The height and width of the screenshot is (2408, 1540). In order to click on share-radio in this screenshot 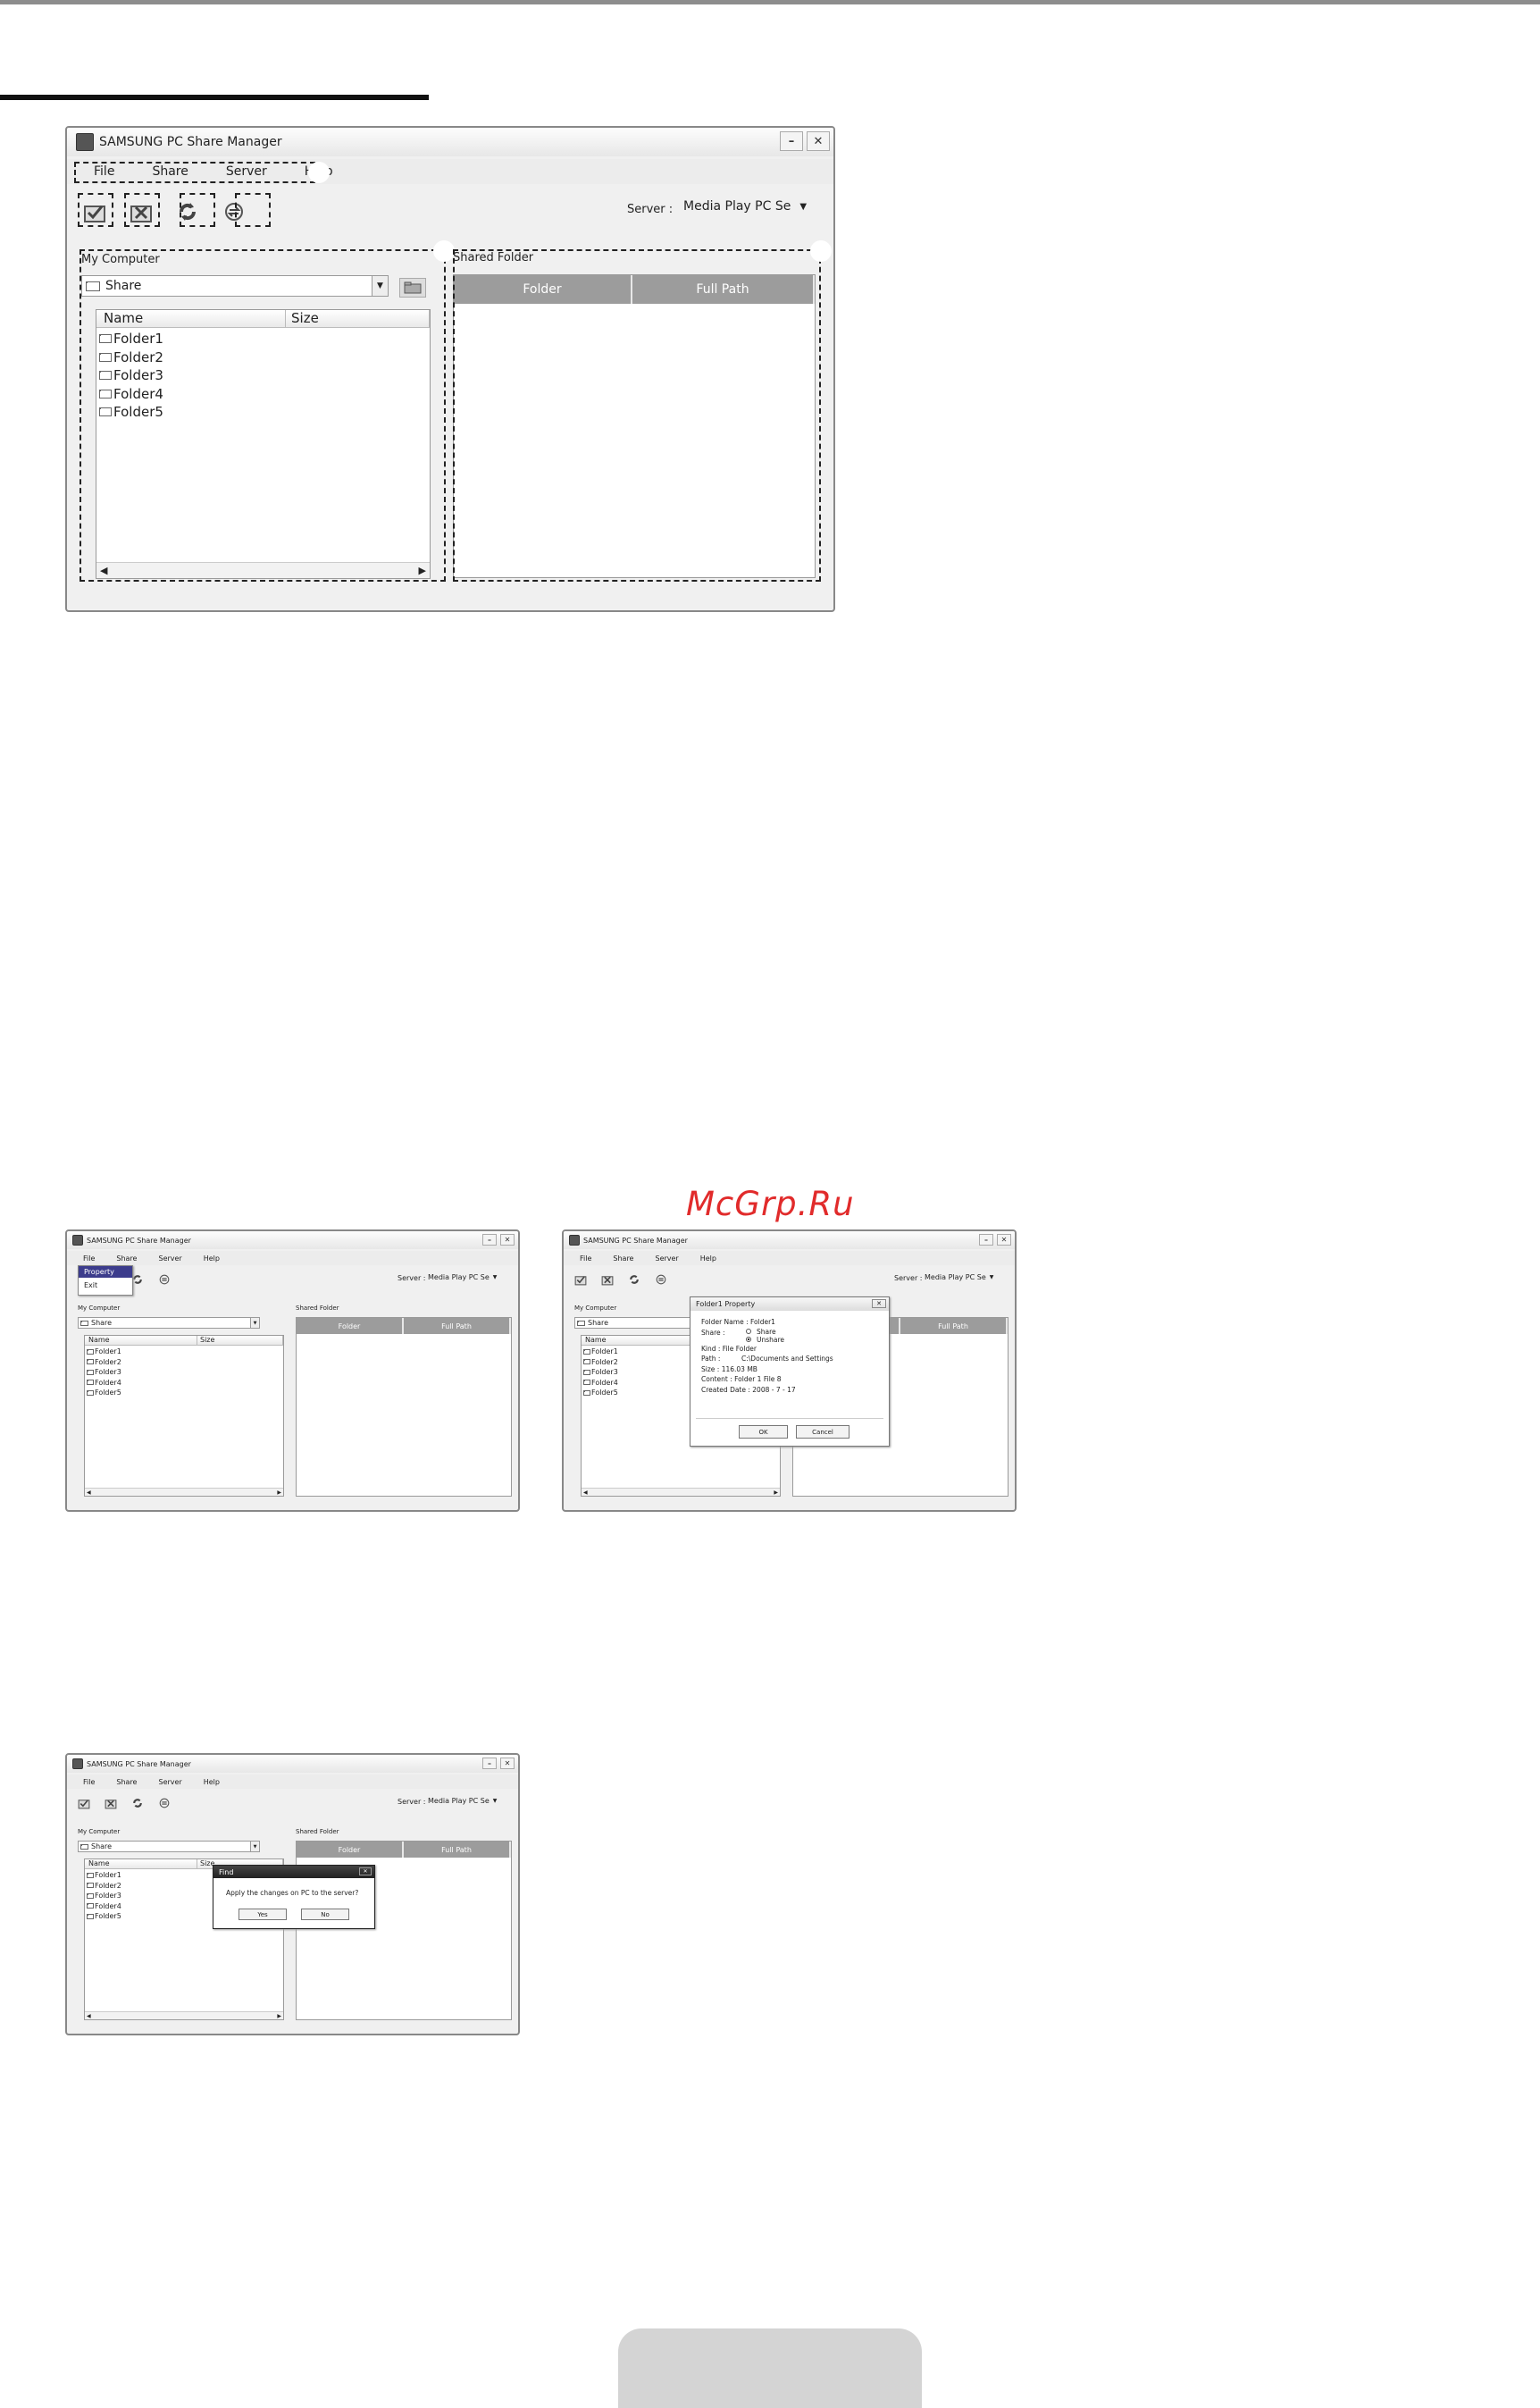, I will do `click(748, 1331)`.